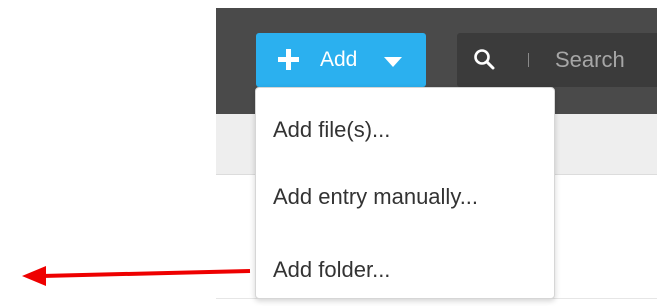 The width and height of the screenshot is (657, 306). Describe the element at coordinates (590, 59) in the screenshot. I see `search-placeholder: Search` at that location.